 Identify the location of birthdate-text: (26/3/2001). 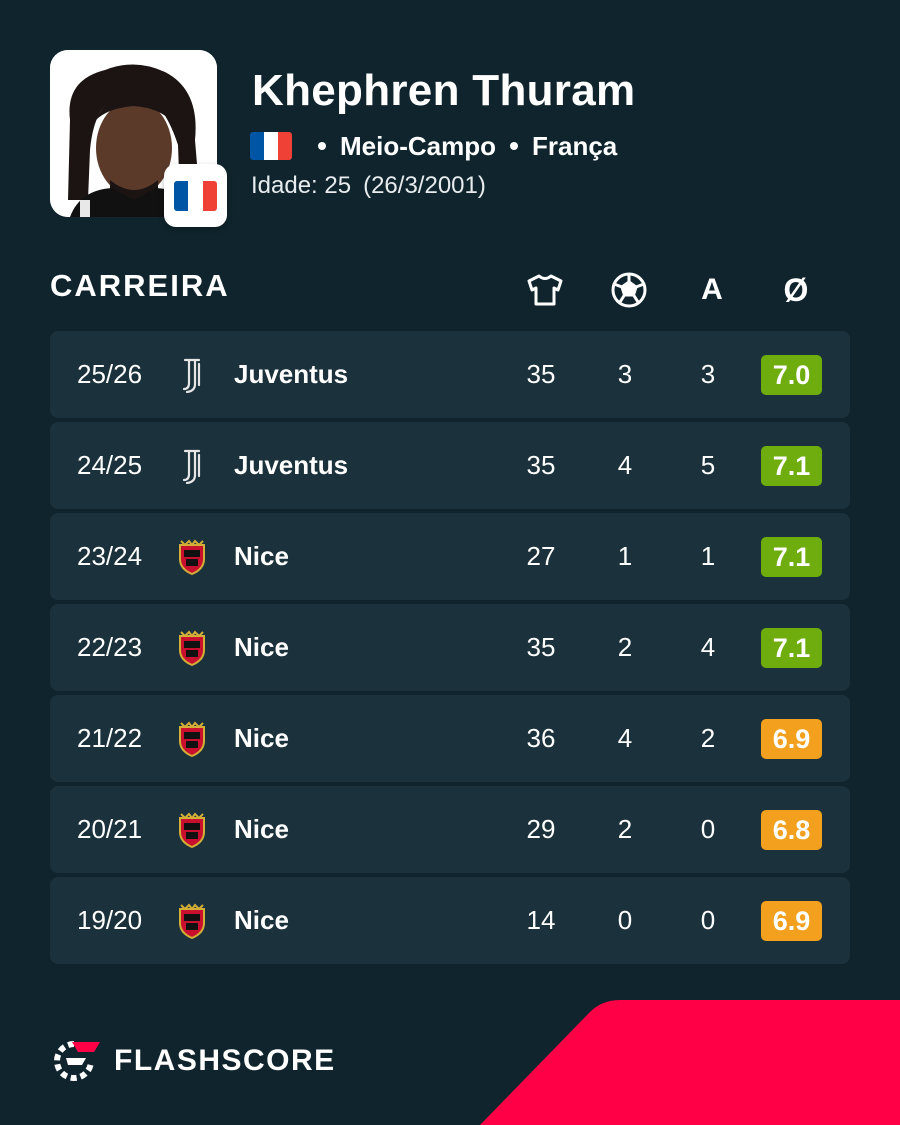
(424, 185).